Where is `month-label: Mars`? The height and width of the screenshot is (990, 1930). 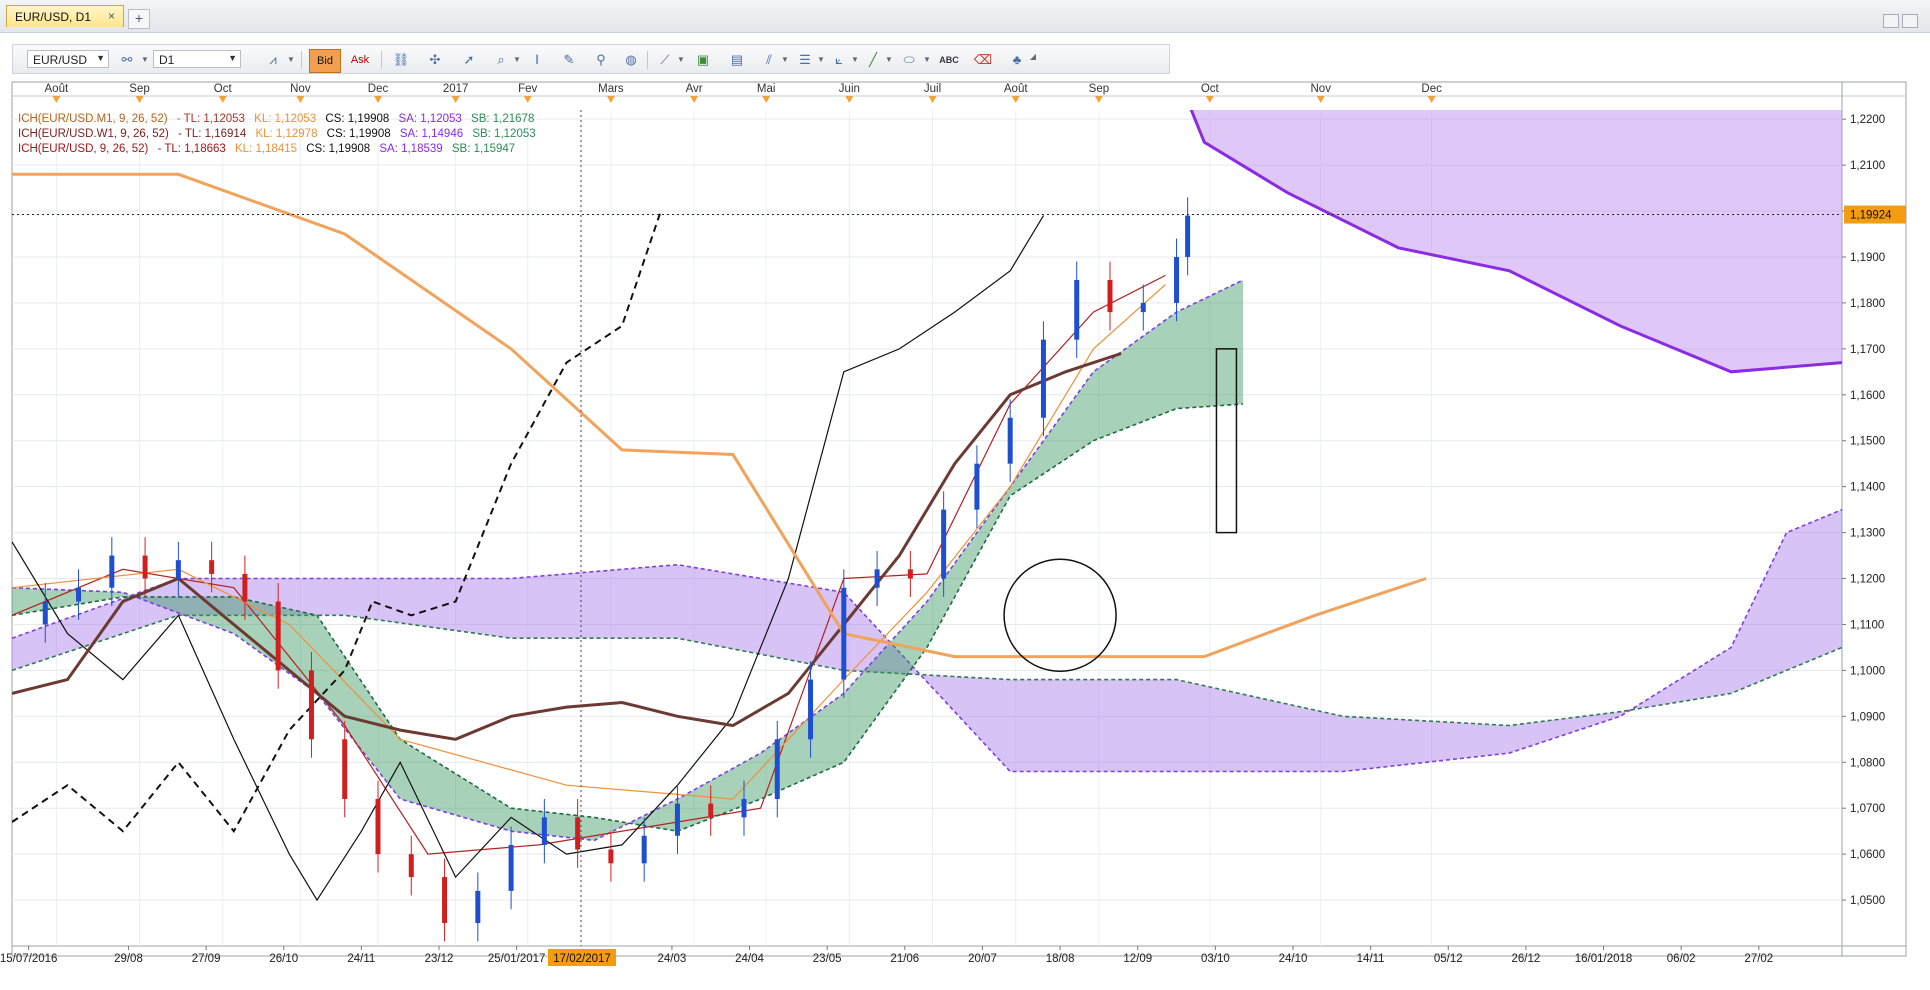
month-label: Mars is located at coordinates (611, 89).